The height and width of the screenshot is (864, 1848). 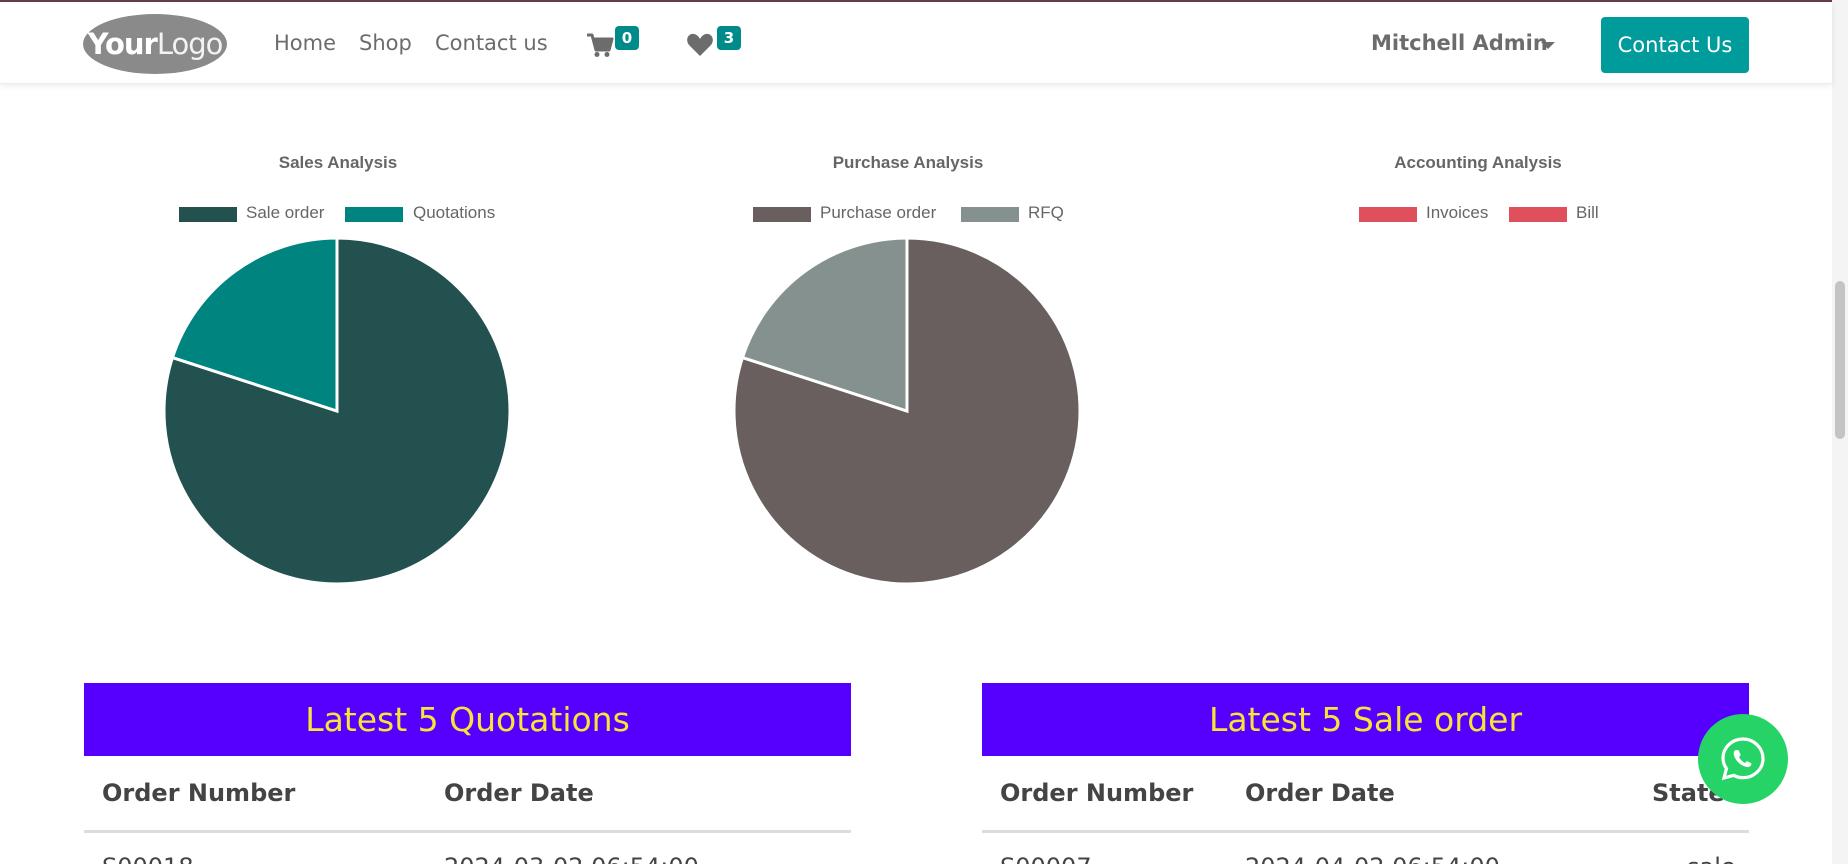 What do you see at coordinates (1675, 45) in the screenshot?
I see `contact-us-button: Contact Us` at bounding box center [1675, 45].